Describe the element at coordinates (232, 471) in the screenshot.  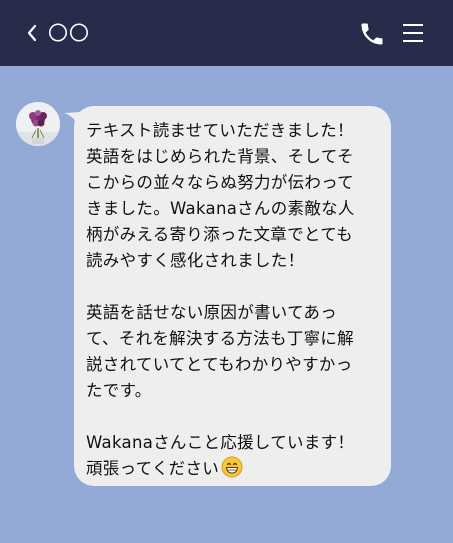
I see `grinning-face-icon` at that location.